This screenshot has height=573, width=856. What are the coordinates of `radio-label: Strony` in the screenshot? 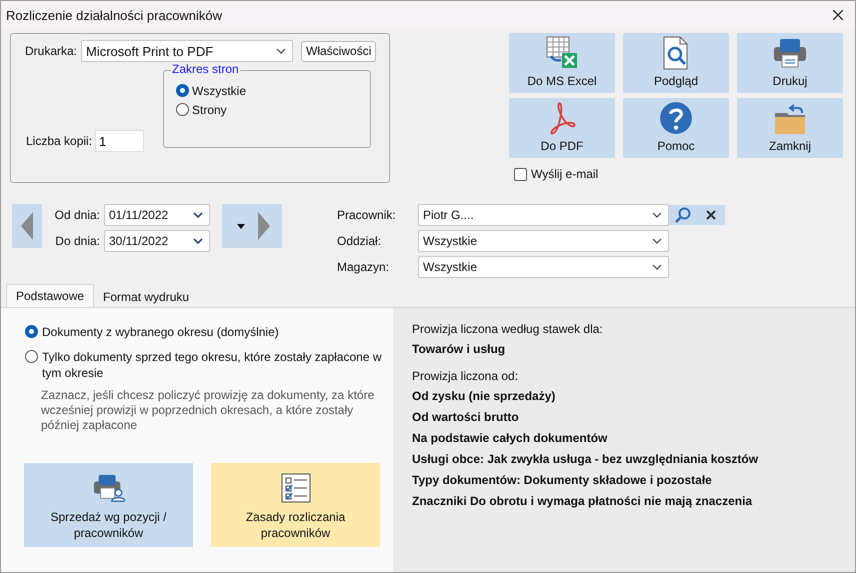 It's located at (209, 109).